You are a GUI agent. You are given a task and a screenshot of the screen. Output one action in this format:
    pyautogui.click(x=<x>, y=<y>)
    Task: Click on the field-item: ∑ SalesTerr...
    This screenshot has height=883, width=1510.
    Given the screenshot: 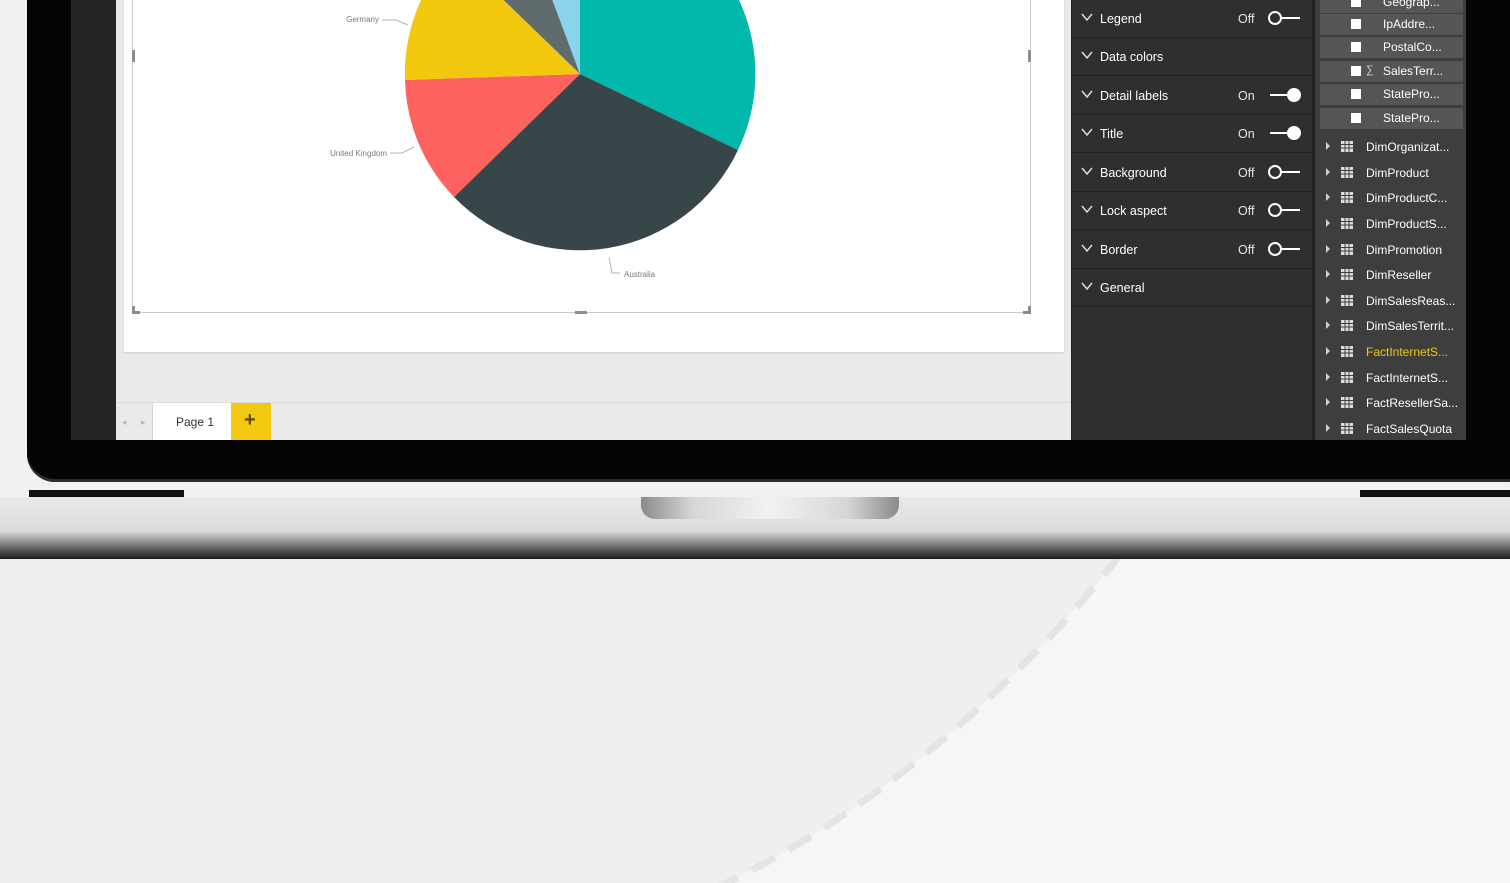 What is the action you would take?
    pyautogui.click(x=1391, y=71)
    